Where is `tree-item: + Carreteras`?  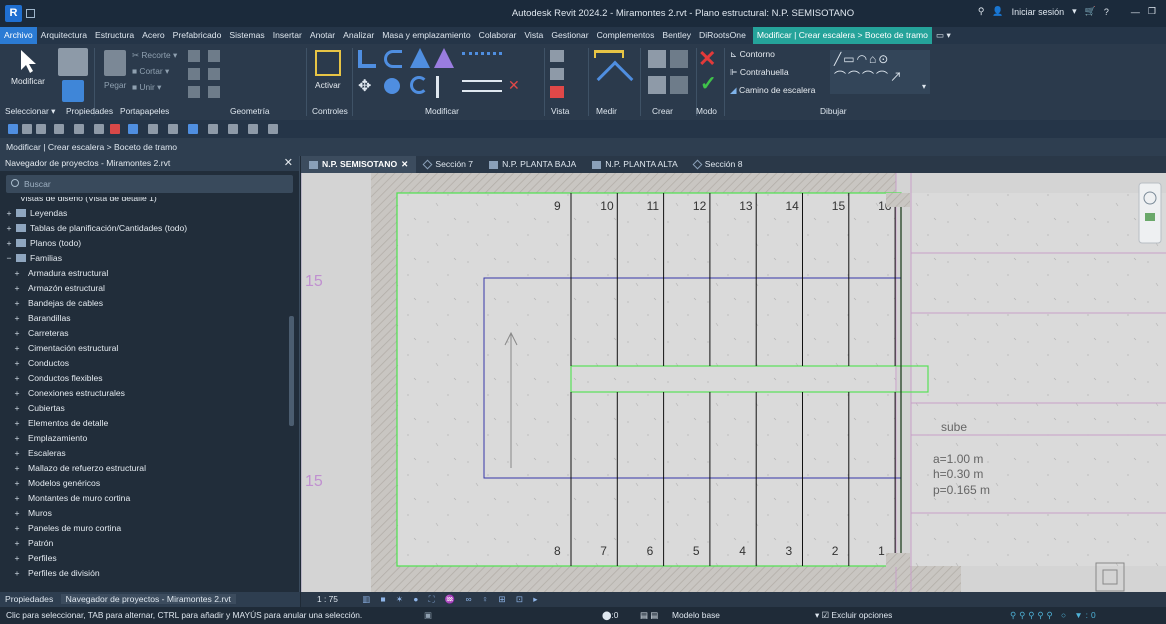 tree-item: + Carreteras is located at coordinates (40, 333).